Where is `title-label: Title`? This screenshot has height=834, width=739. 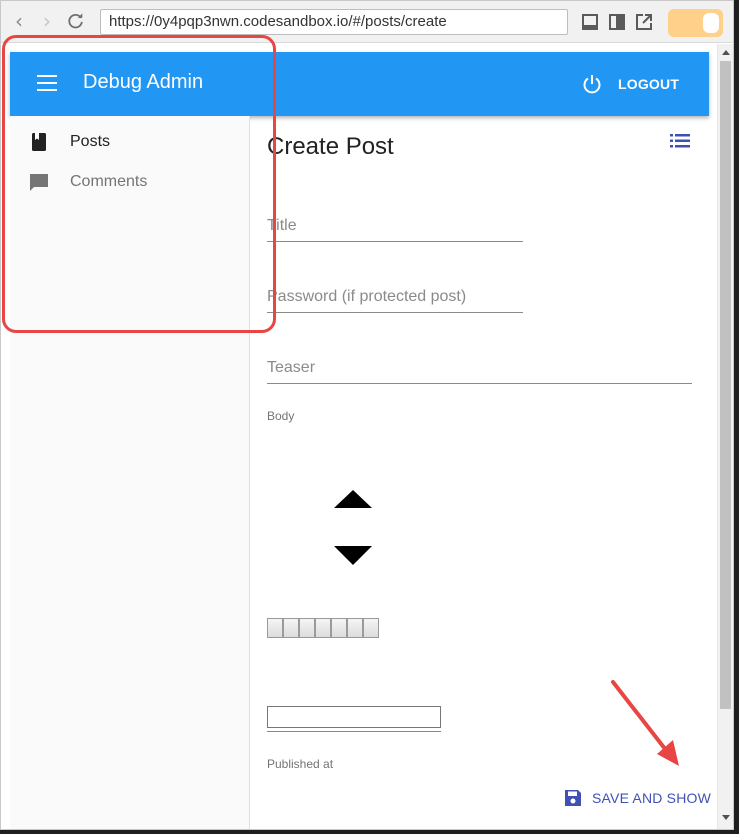 title-label: Title is located at coordinates (282, 225).